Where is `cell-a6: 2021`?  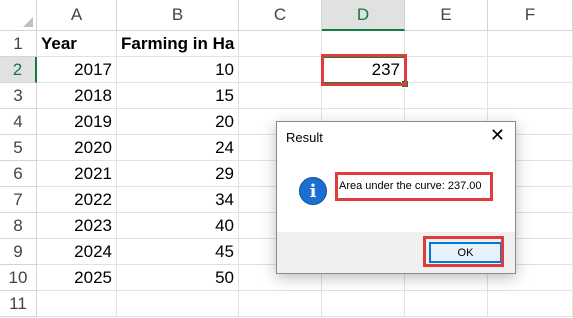 cell-a6: 2021 is located at coordinates (77, 174).